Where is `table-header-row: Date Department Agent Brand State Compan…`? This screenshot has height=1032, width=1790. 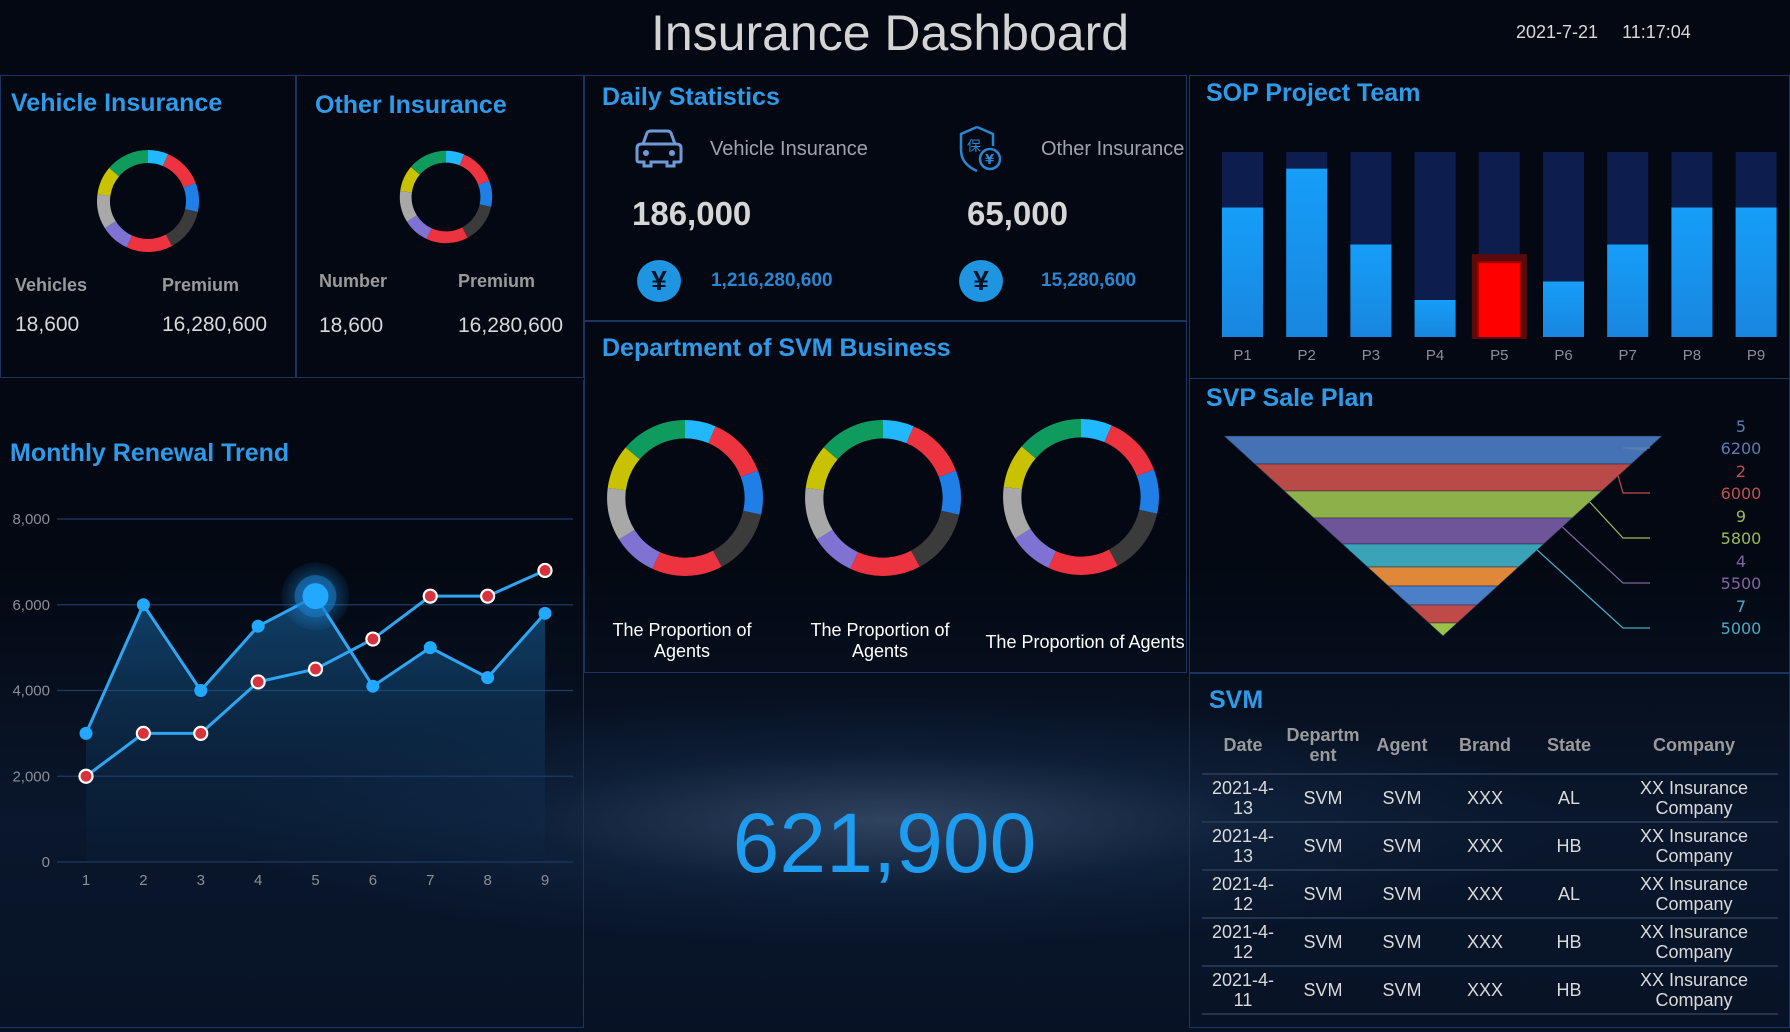
table-header-row: Date Department Agent Brand State Compan… is located at coordinates (1490, 748).